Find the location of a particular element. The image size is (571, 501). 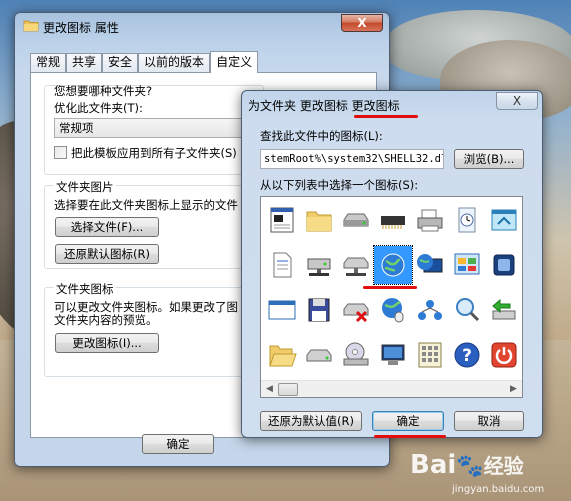

window-text-icon is located at coordinates (282, 220).